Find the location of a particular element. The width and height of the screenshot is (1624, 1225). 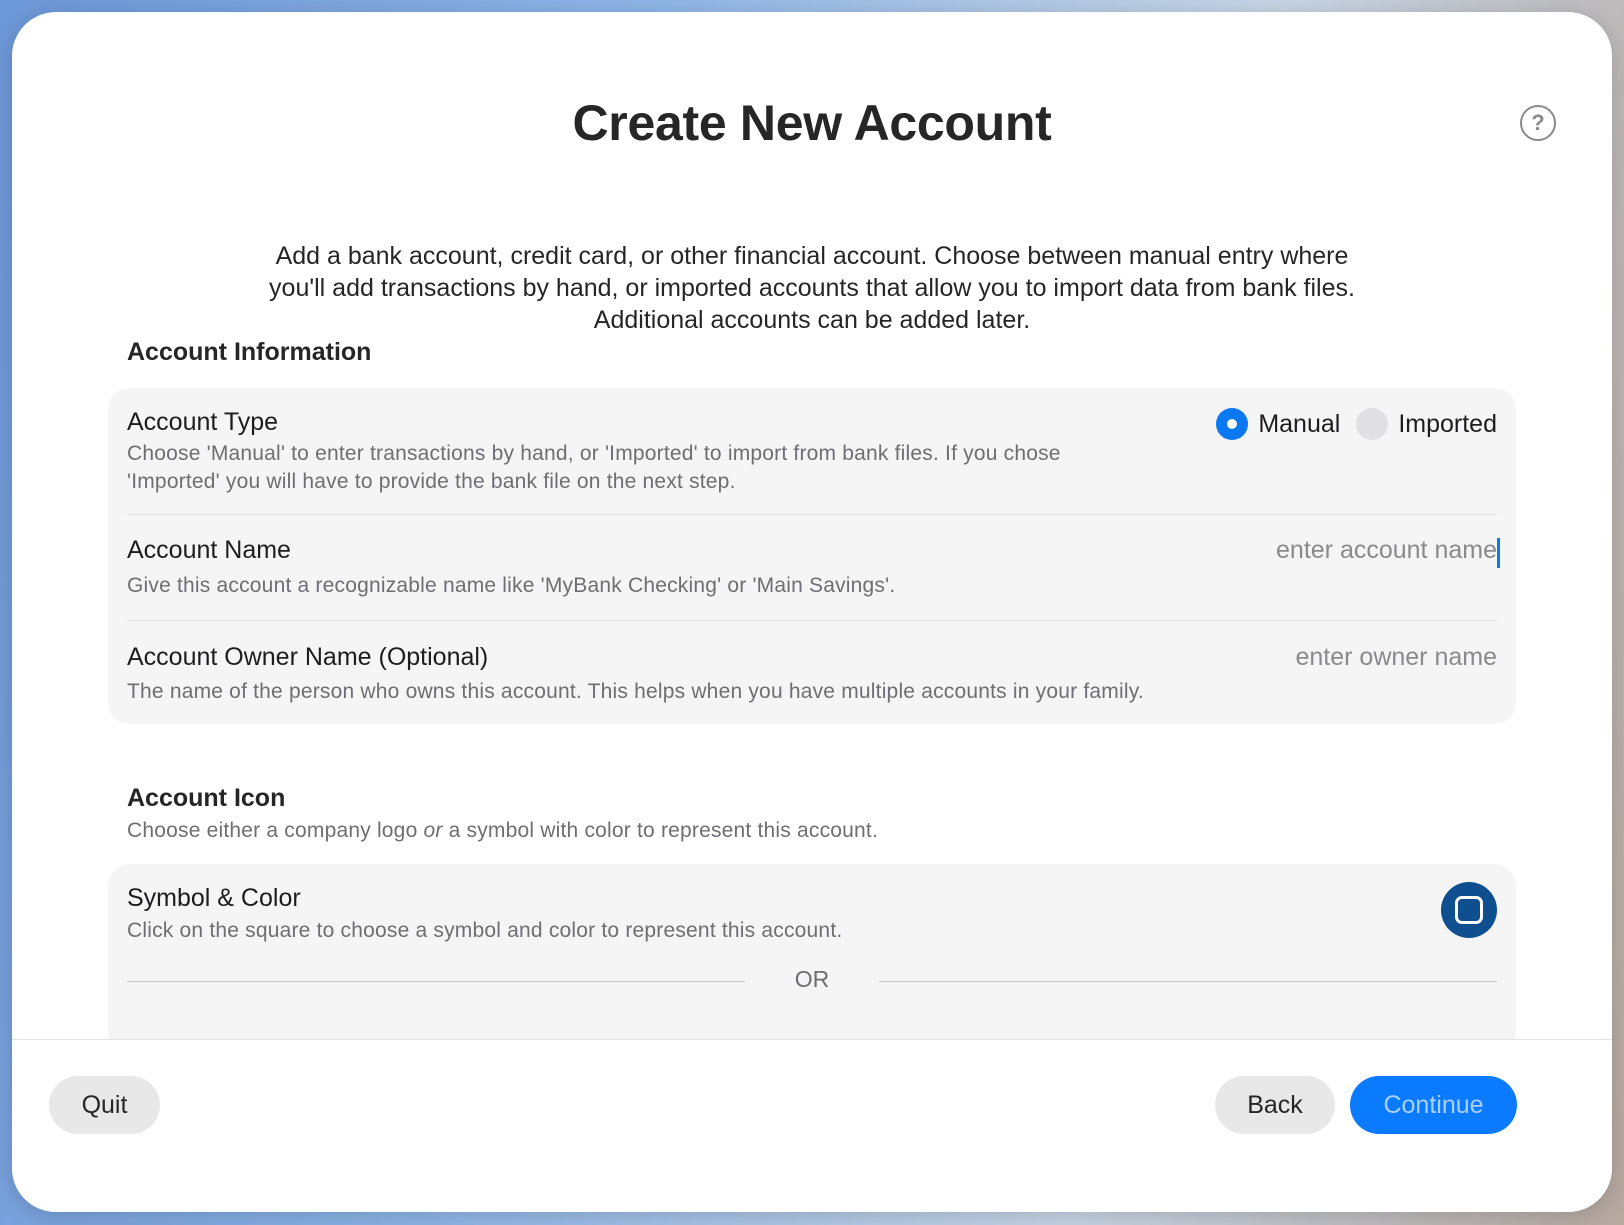

account-information-heading: Account Information is located at coordinates (249, 352).